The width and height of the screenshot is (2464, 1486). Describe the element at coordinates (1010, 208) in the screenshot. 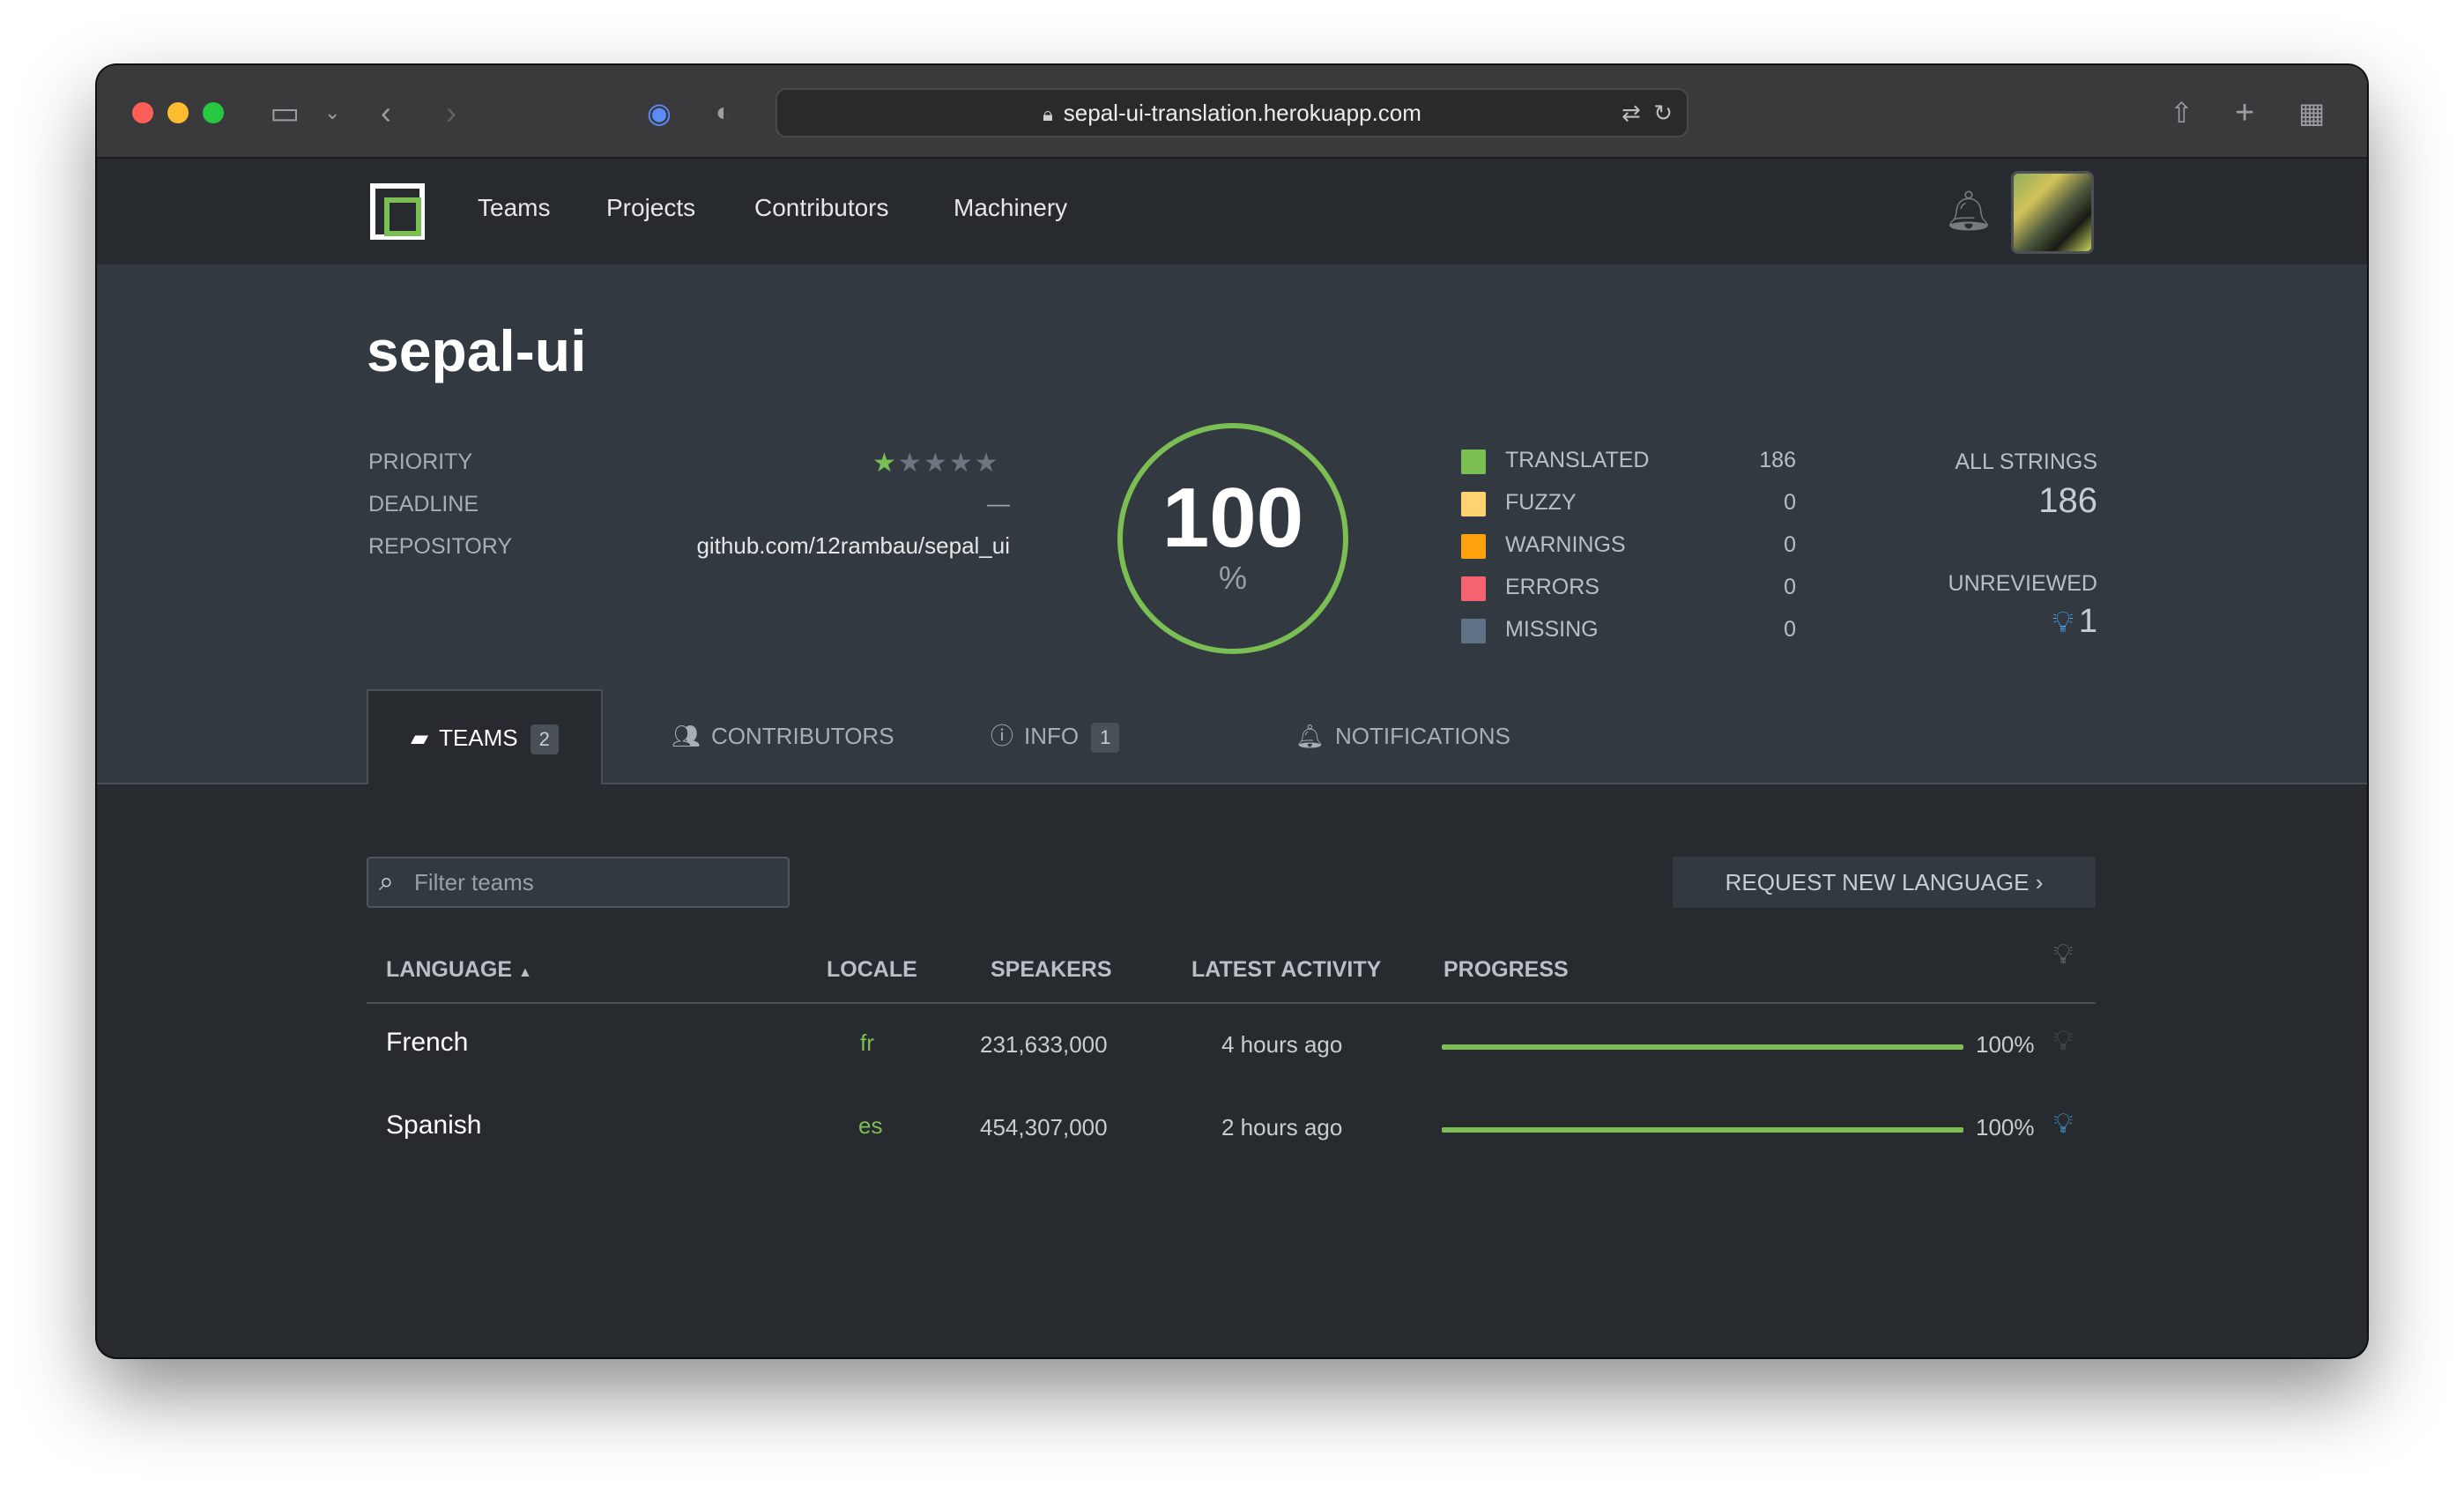

I see `nav-link-machinery: Machinery` at that location.